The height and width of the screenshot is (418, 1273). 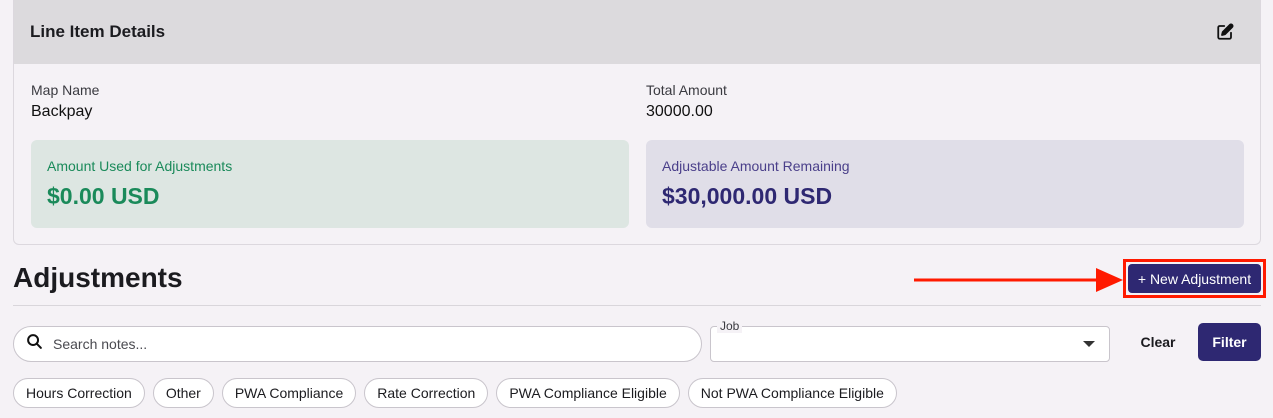 What do you see at coordinates (679, 111) in the screenshot?
I see `total-amount-value: 30000.00` at bounding box center [679, 111].